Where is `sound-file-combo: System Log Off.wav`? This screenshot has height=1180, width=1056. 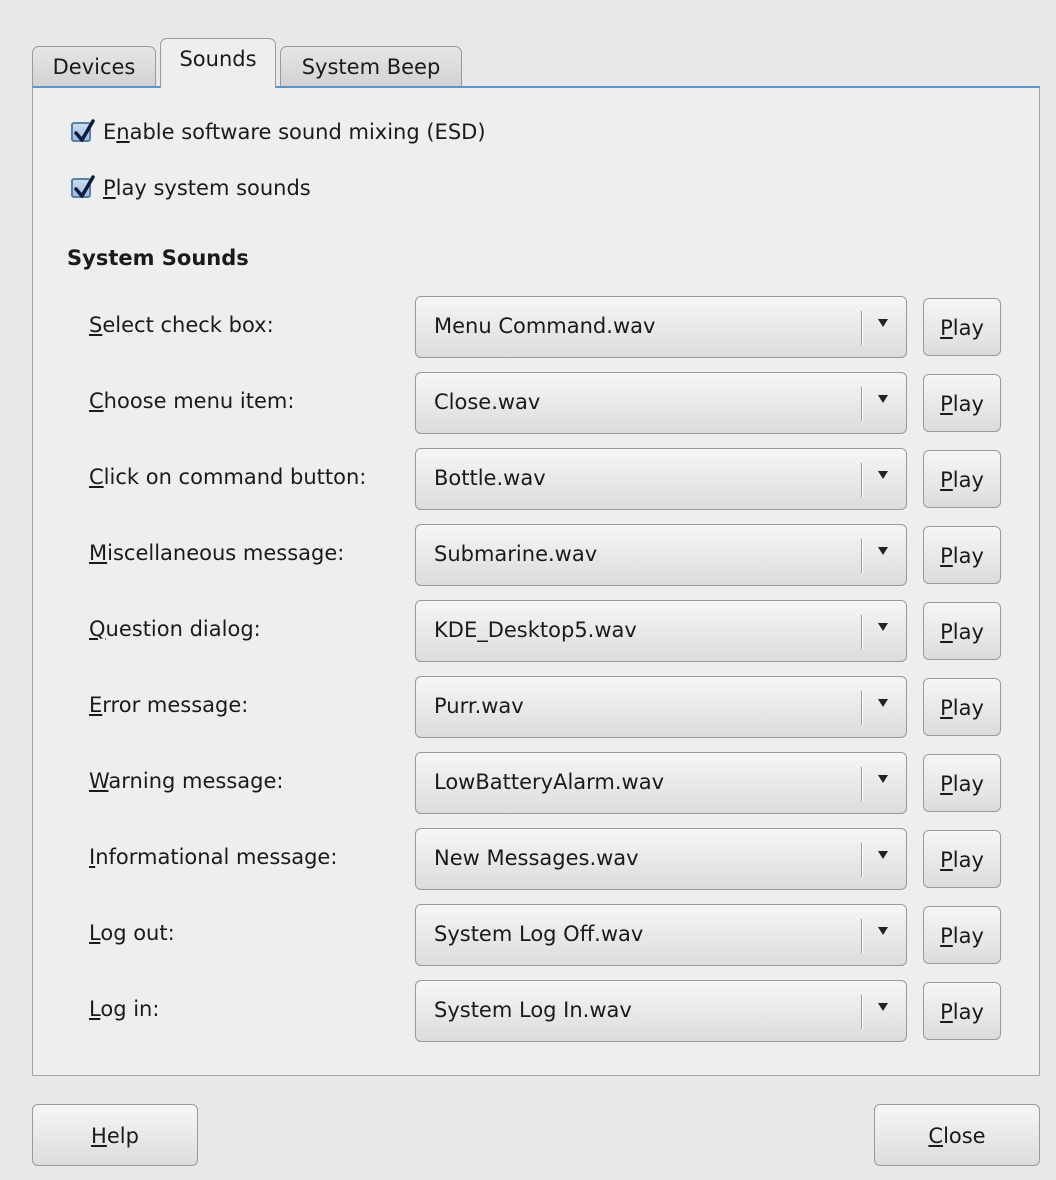 sound-file-combo: System Log Off.wav is located at coordinates (661, 935).